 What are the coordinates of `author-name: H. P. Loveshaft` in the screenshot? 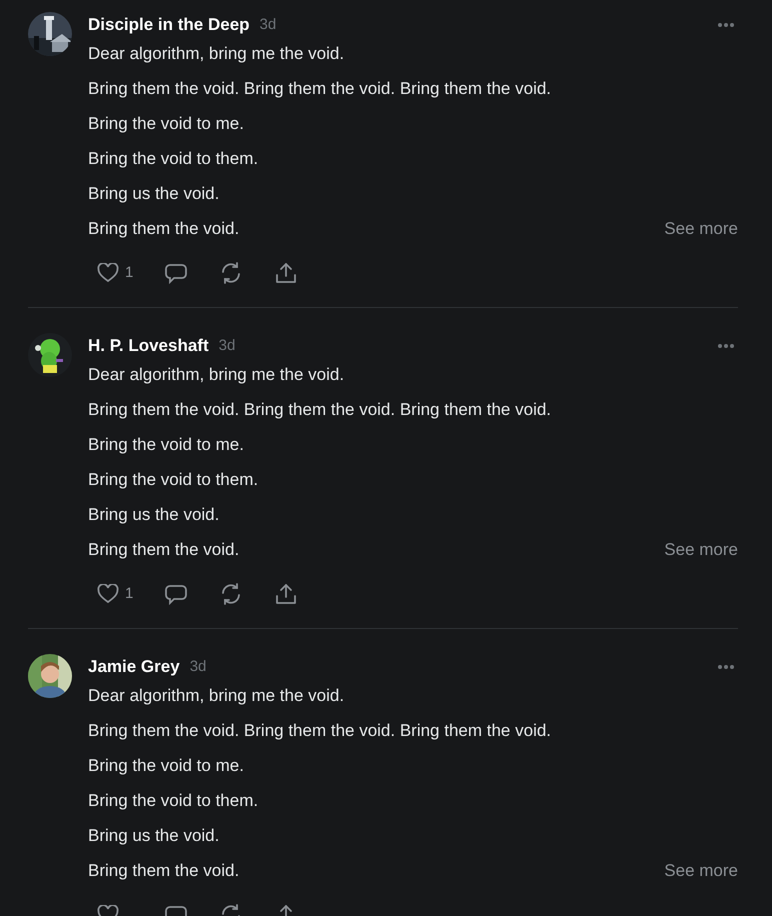 It's located at (148, 346).